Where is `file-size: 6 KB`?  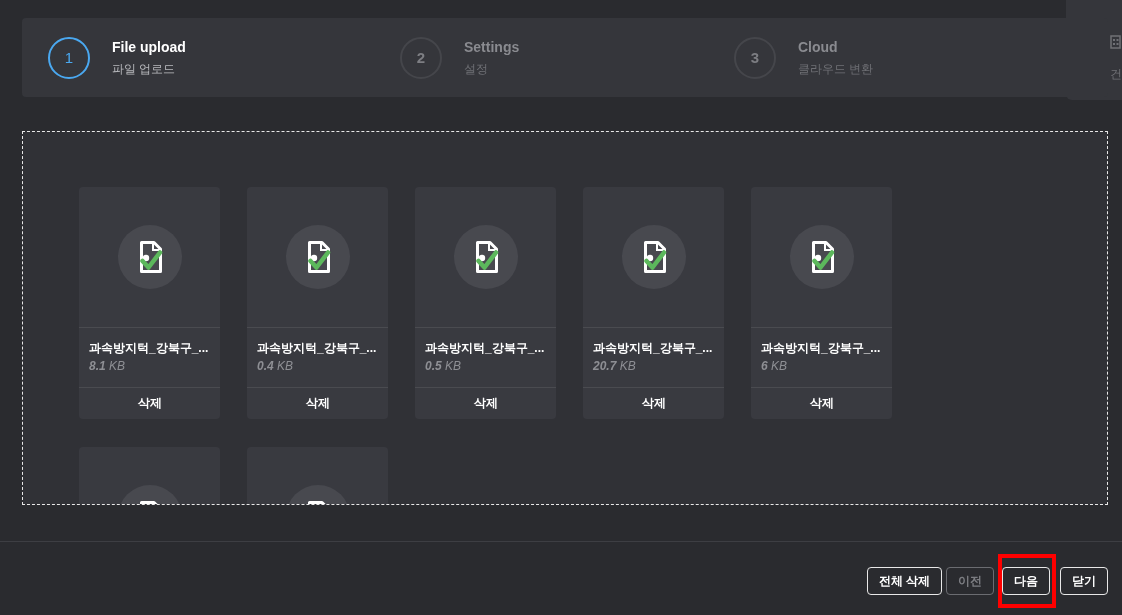
file-size: 6 KB is located at coordinates (774, 366).